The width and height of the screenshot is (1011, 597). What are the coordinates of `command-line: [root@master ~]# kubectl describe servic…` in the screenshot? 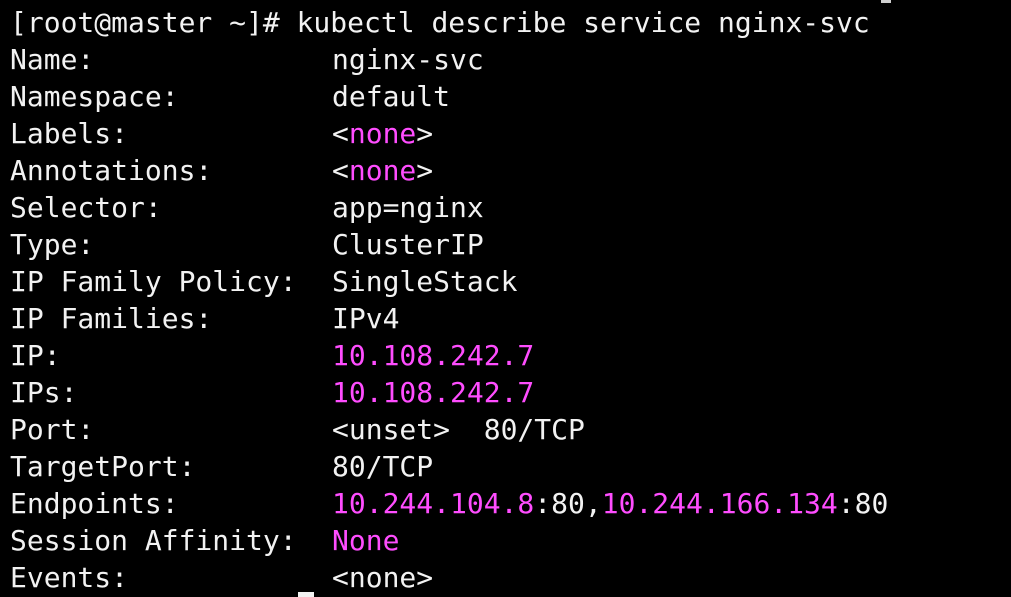 It's located at (510, 22).